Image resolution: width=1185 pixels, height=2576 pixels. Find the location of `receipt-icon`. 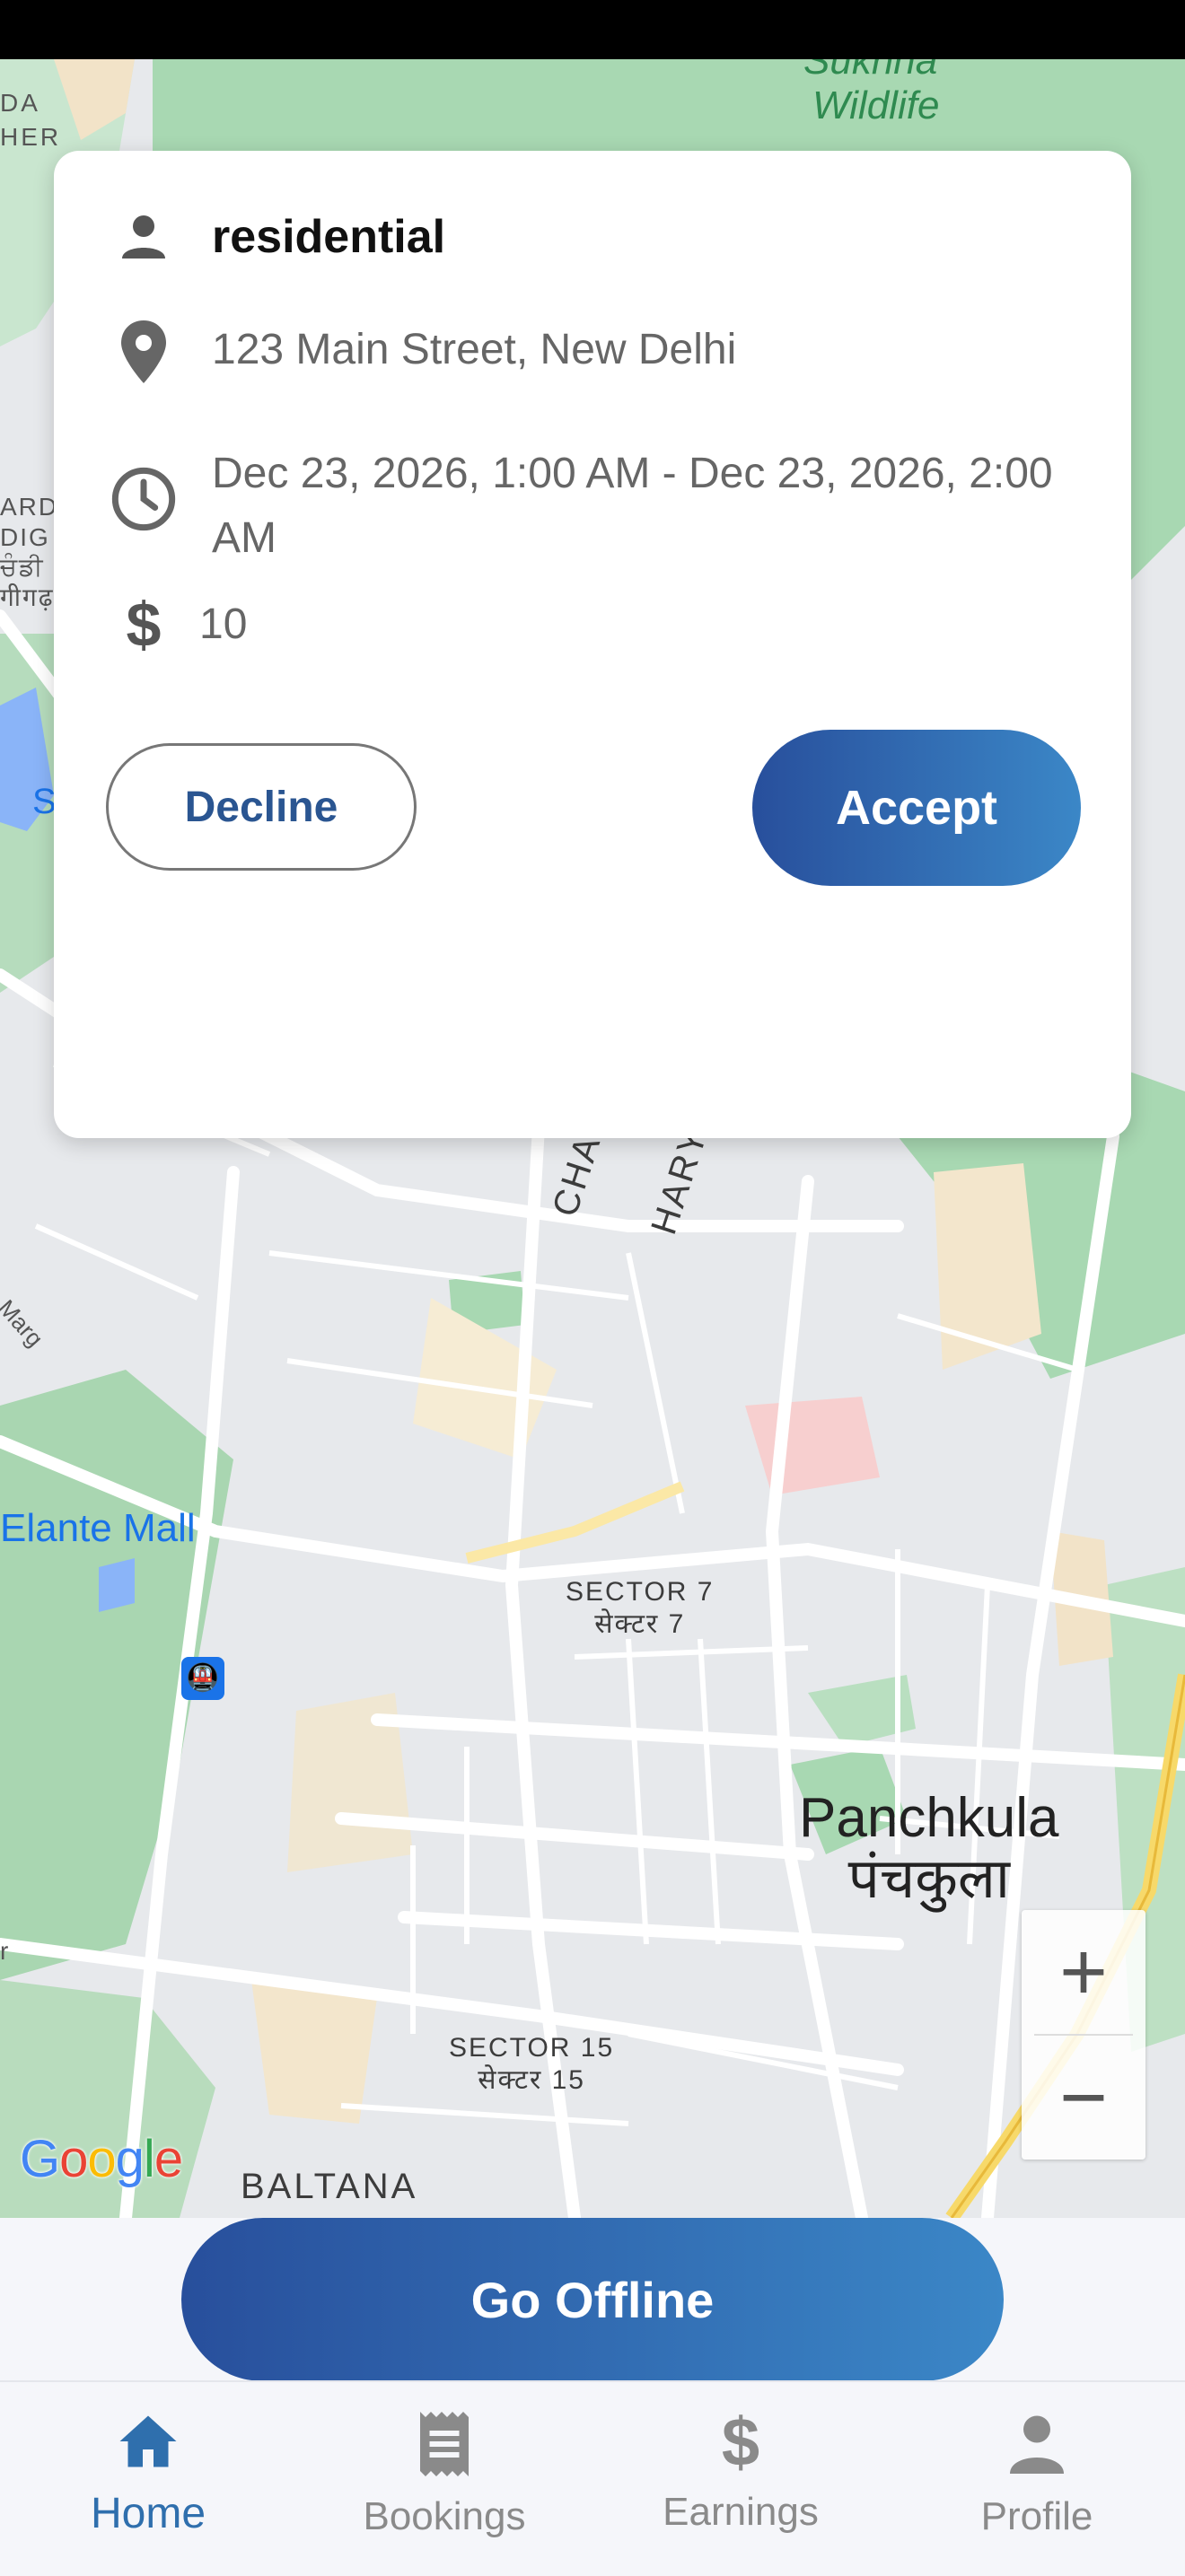

receipt-icon is located at coordinates (444, 2446).